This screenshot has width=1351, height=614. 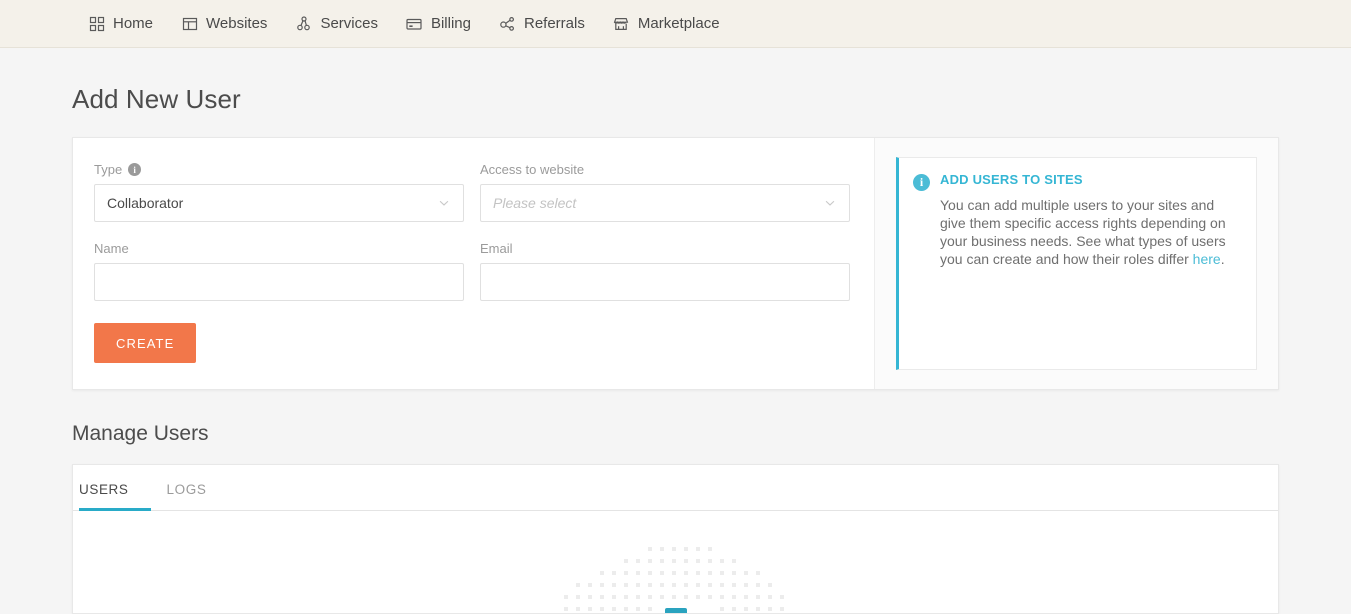 I want to click on nav-item-label: Referrals, so click(x=554, y=23).